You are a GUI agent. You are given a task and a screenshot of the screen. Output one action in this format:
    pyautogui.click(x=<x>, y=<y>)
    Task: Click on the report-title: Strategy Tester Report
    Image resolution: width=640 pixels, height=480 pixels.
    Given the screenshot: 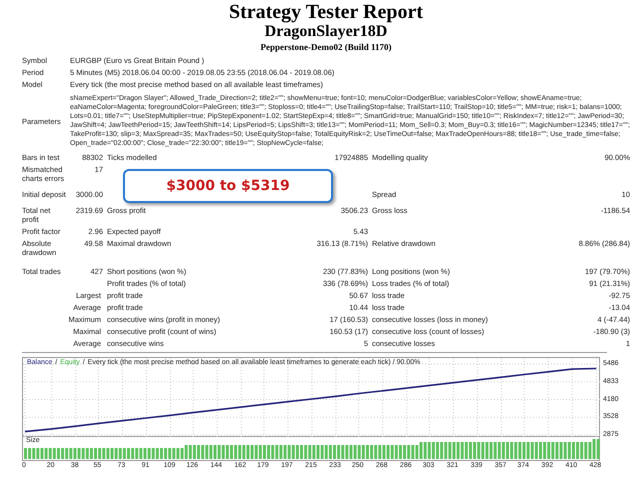 What is the action you would take?
    pyautogui.click(x=326, y=12)
    